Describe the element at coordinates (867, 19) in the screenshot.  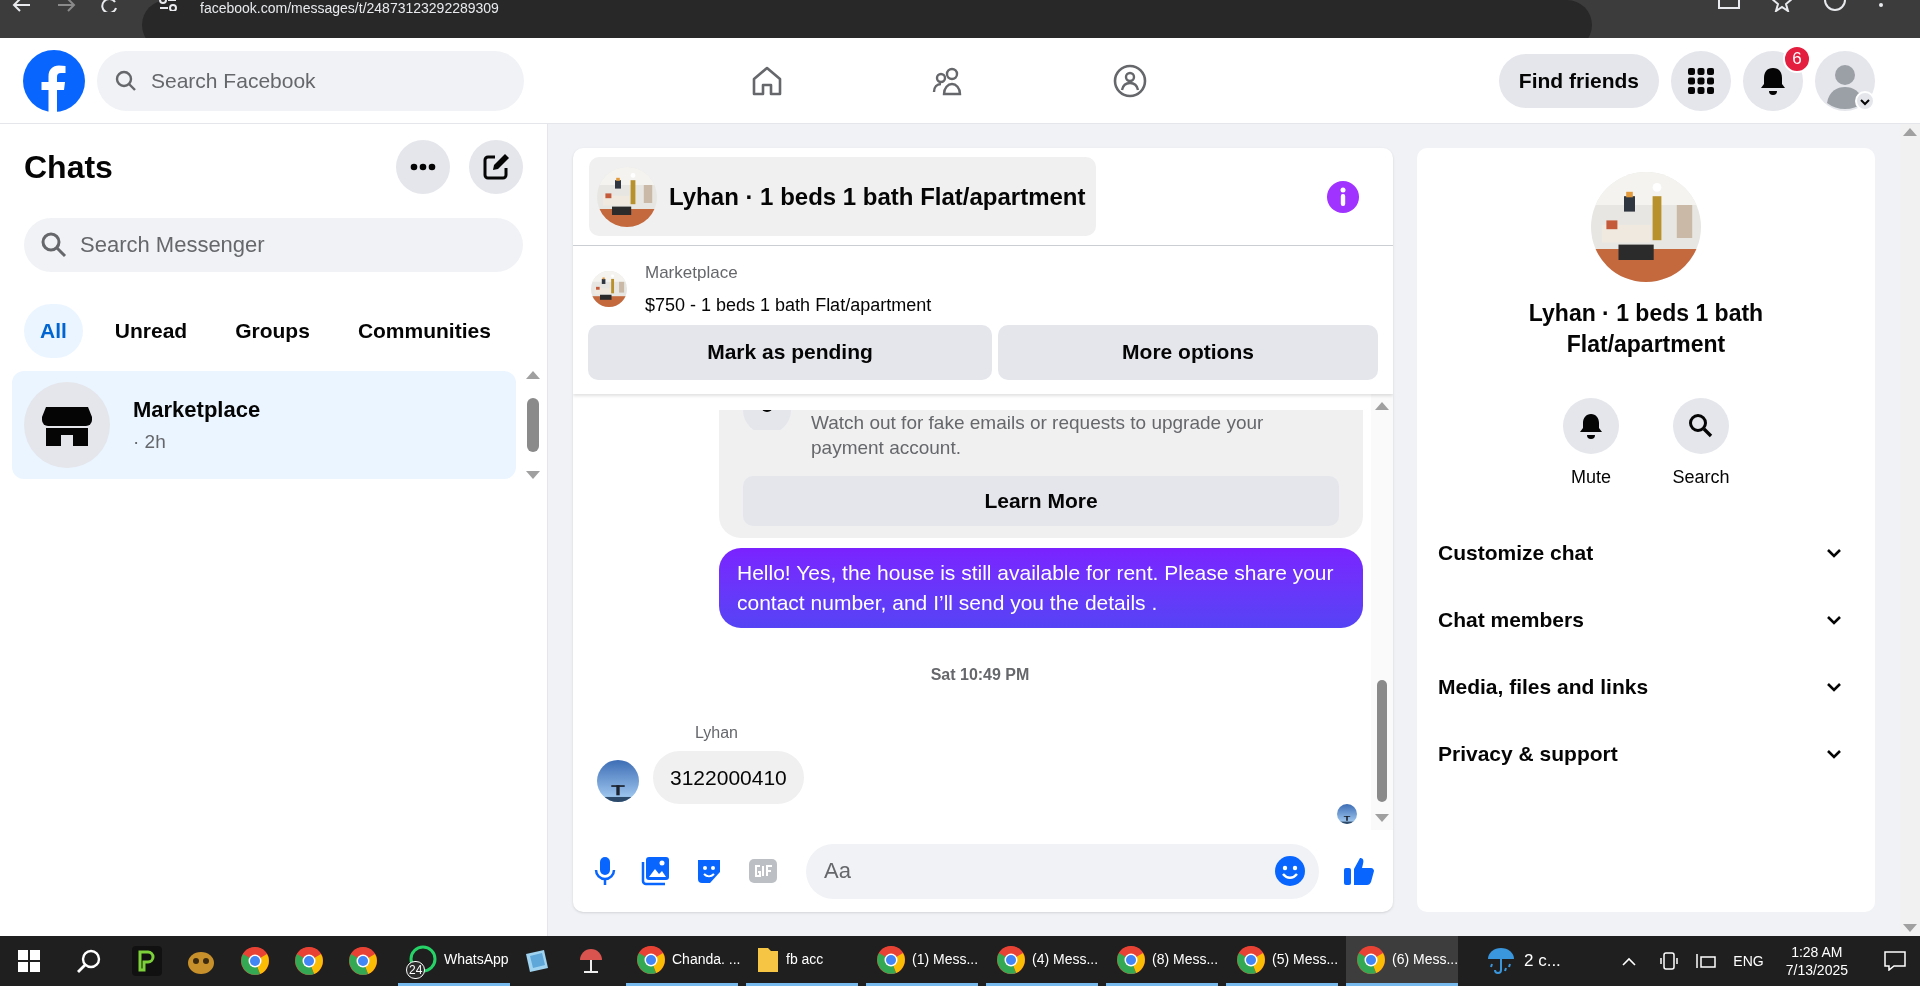
I see `address-bar` at that location.